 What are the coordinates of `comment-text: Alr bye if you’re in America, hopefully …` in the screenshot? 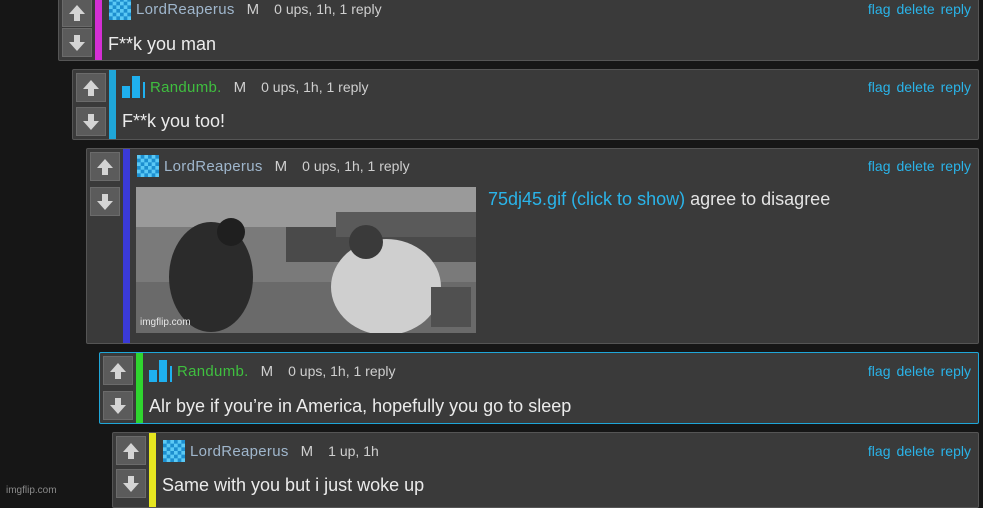 It's located at (360, 406).